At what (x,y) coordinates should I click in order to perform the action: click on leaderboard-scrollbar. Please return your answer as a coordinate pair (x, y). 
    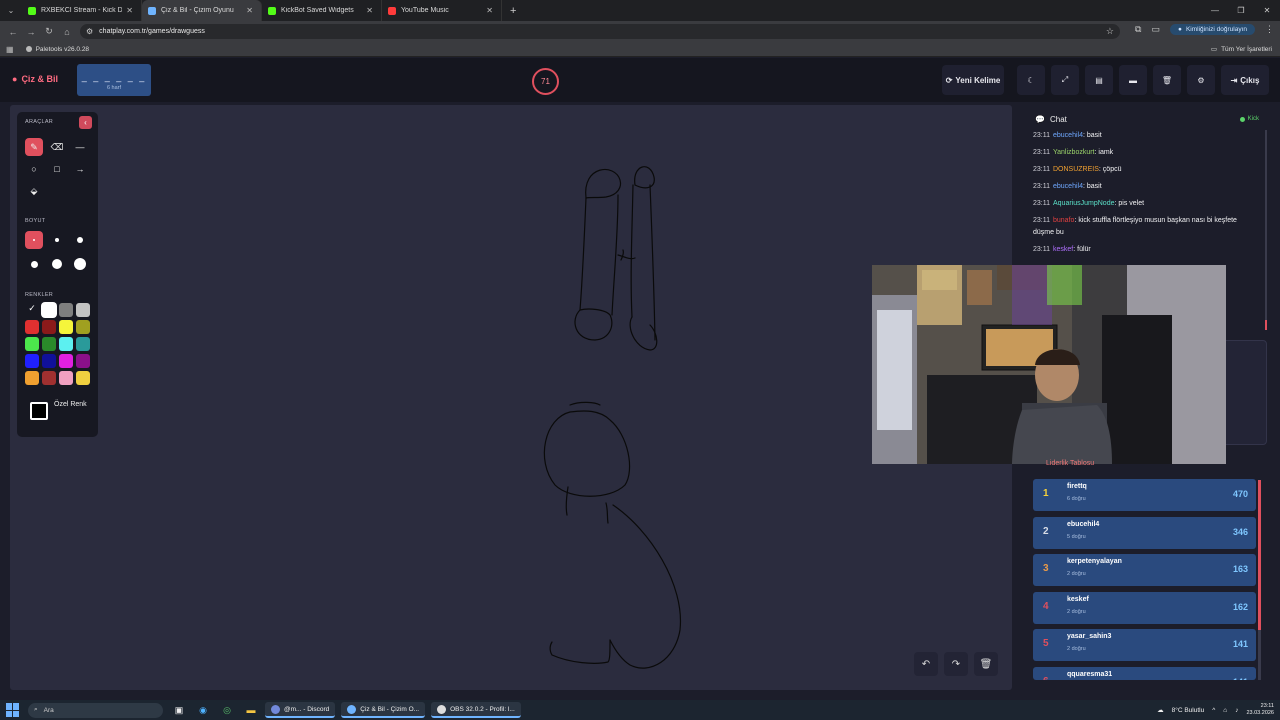
    Looking at the image, I should click on (1259, 580).